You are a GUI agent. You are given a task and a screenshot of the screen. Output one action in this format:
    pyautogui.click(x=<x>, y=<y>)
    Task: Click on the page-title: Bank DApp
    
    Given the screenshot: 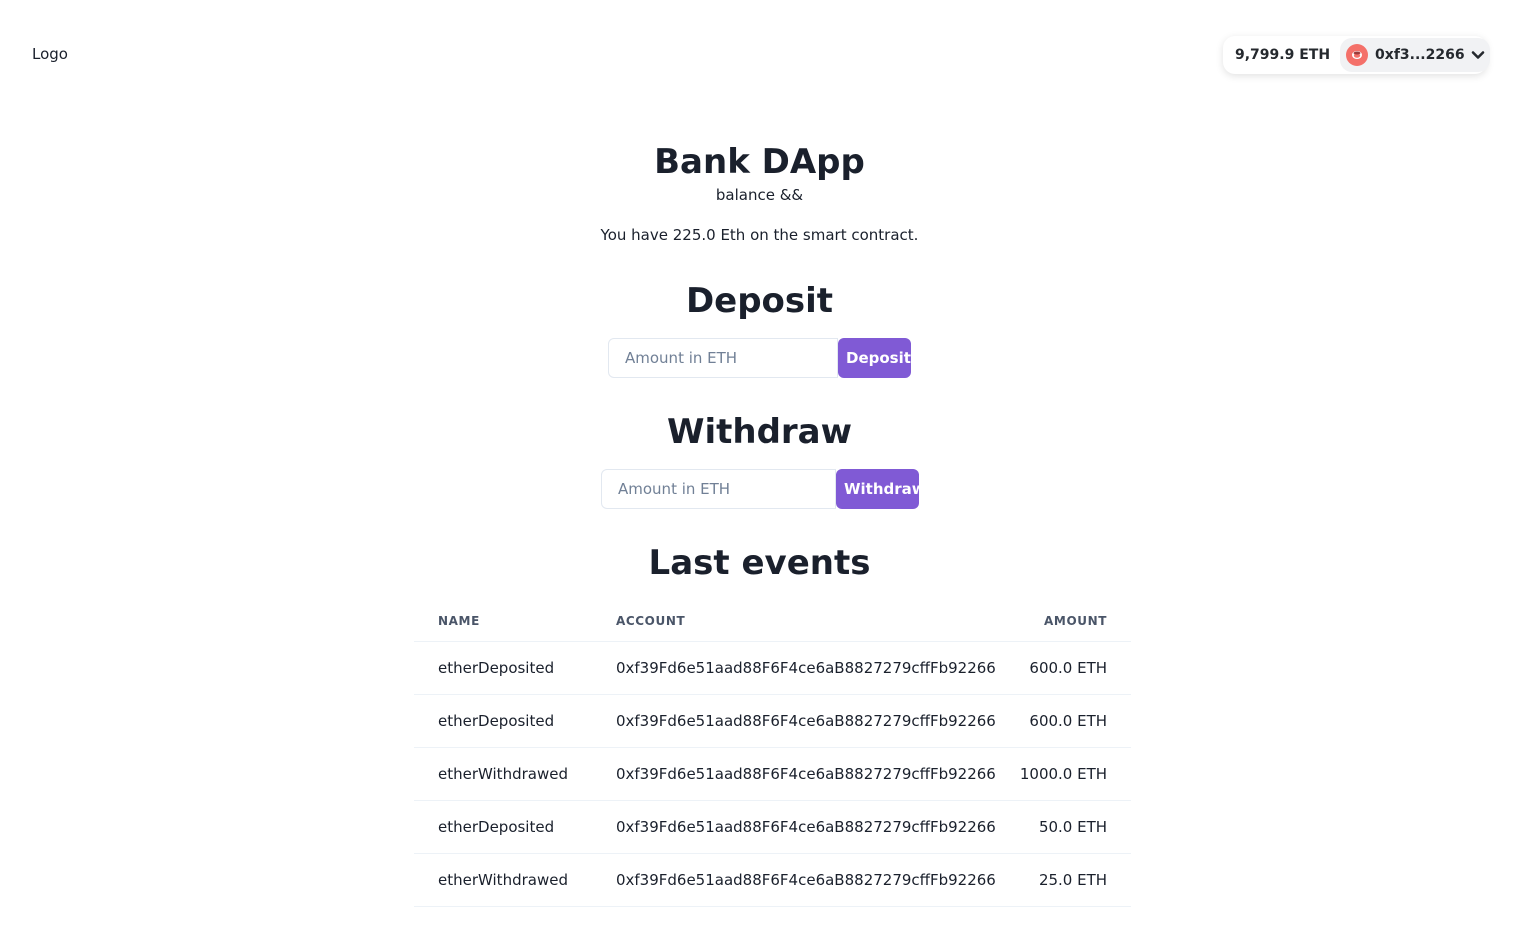 What is the action you would take?
    pyautogui.click(x=759, y=162)
    